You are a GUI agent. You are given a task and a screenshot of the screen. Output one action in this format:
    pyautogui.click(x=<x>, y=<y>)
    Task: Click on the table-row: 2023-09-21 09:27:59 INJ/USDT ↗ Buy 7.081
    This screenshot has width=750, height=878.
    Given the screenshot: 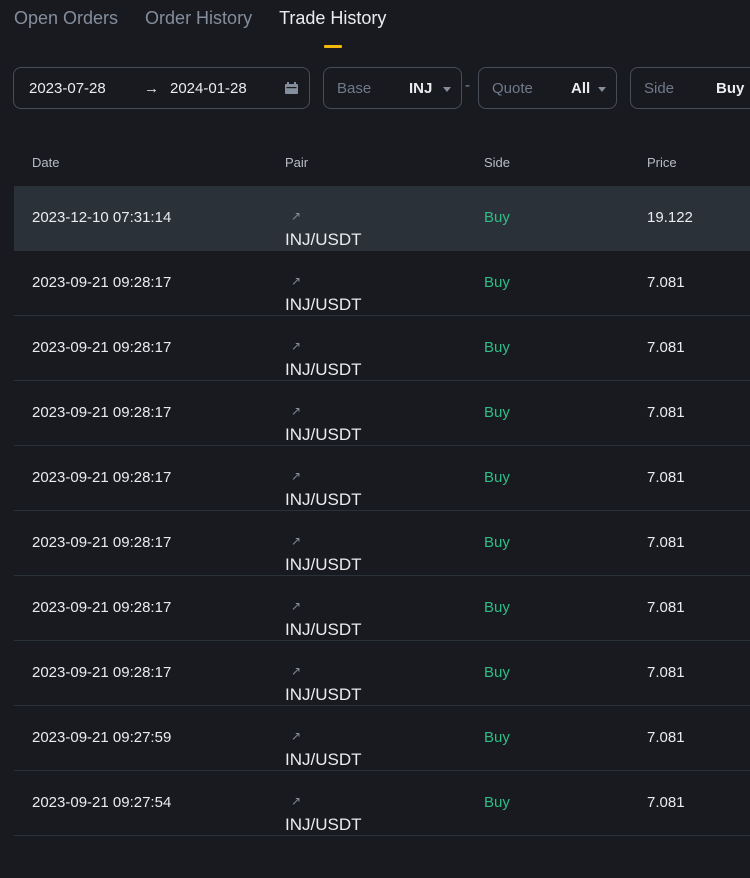 What is the action you would take?
    pyautogui.click(x=382, y=738)
    